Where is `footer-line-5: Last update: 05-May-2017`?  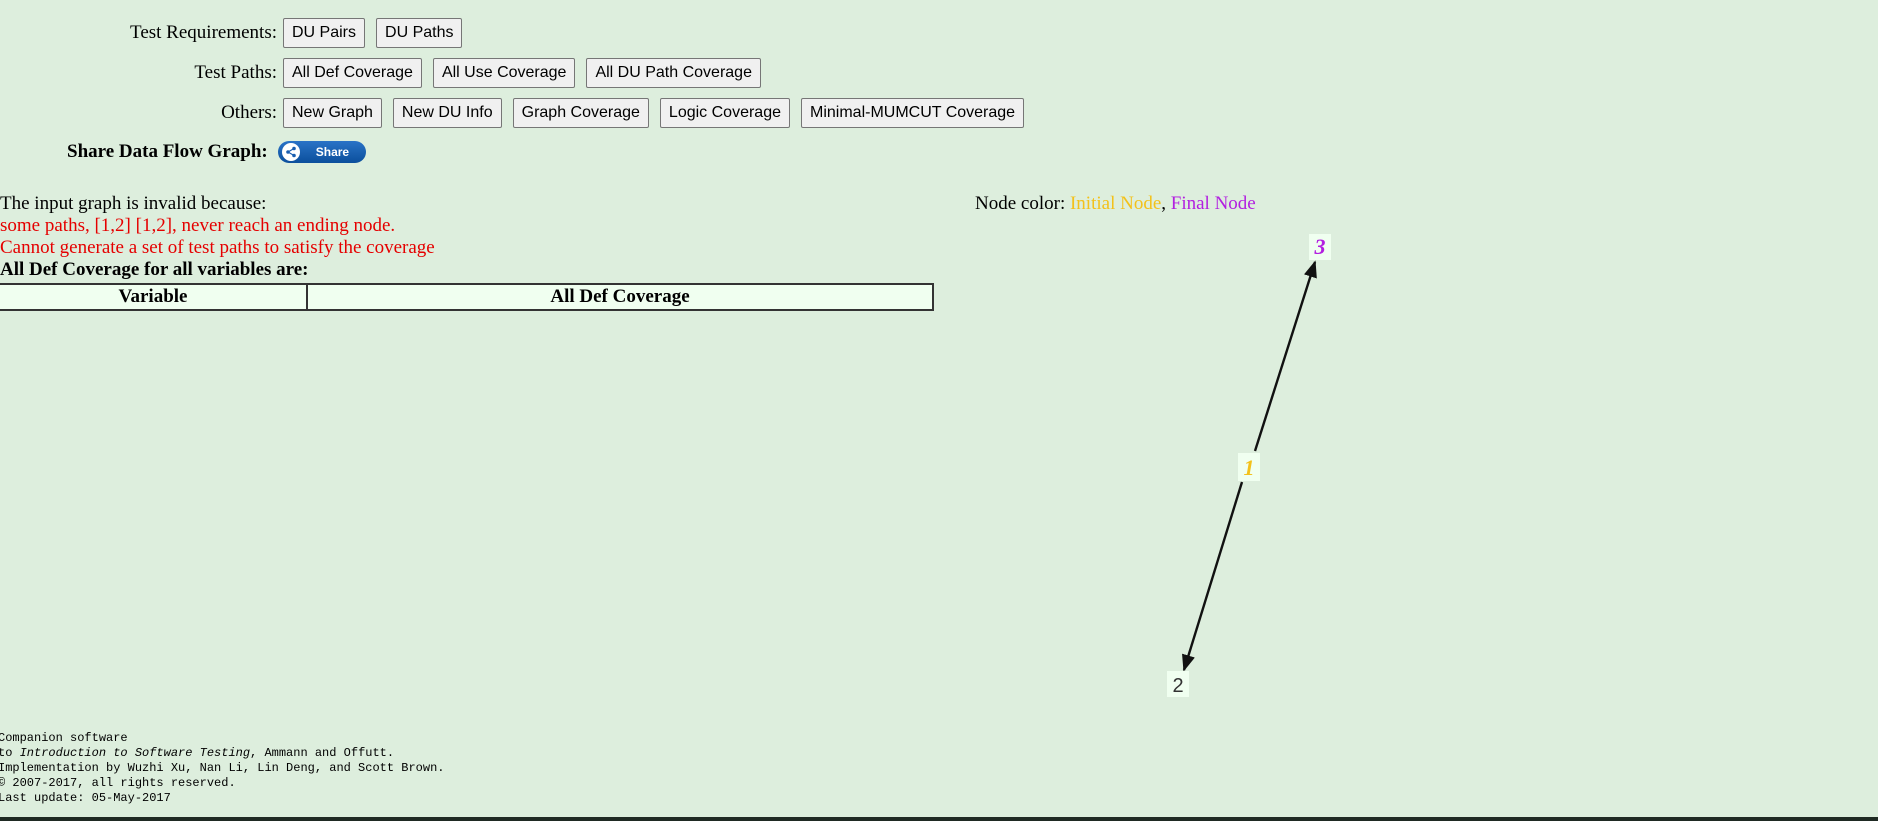
footer-line-5: Last update: 05-May-2017 is located at coordinates (85, 798).